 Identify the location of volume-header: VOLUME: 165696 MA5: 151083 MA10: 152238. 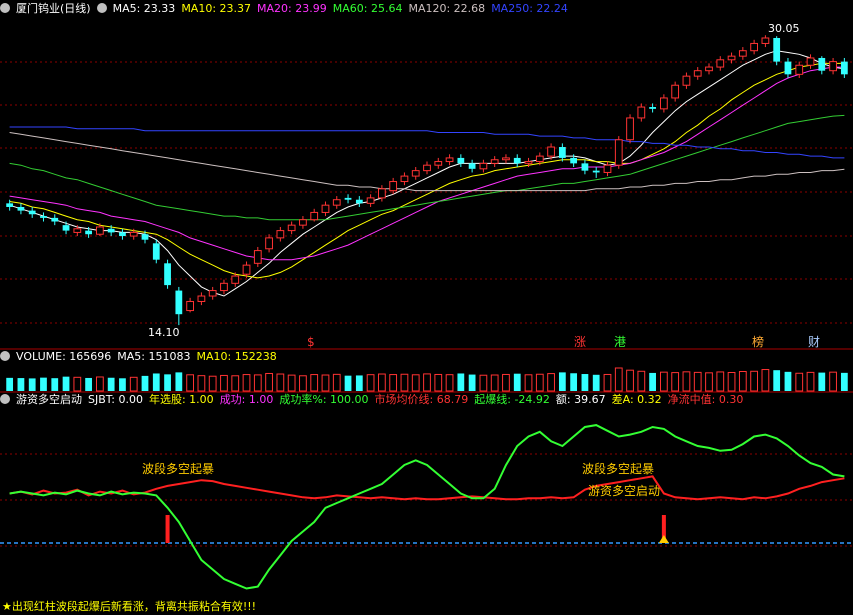
(426, 357).